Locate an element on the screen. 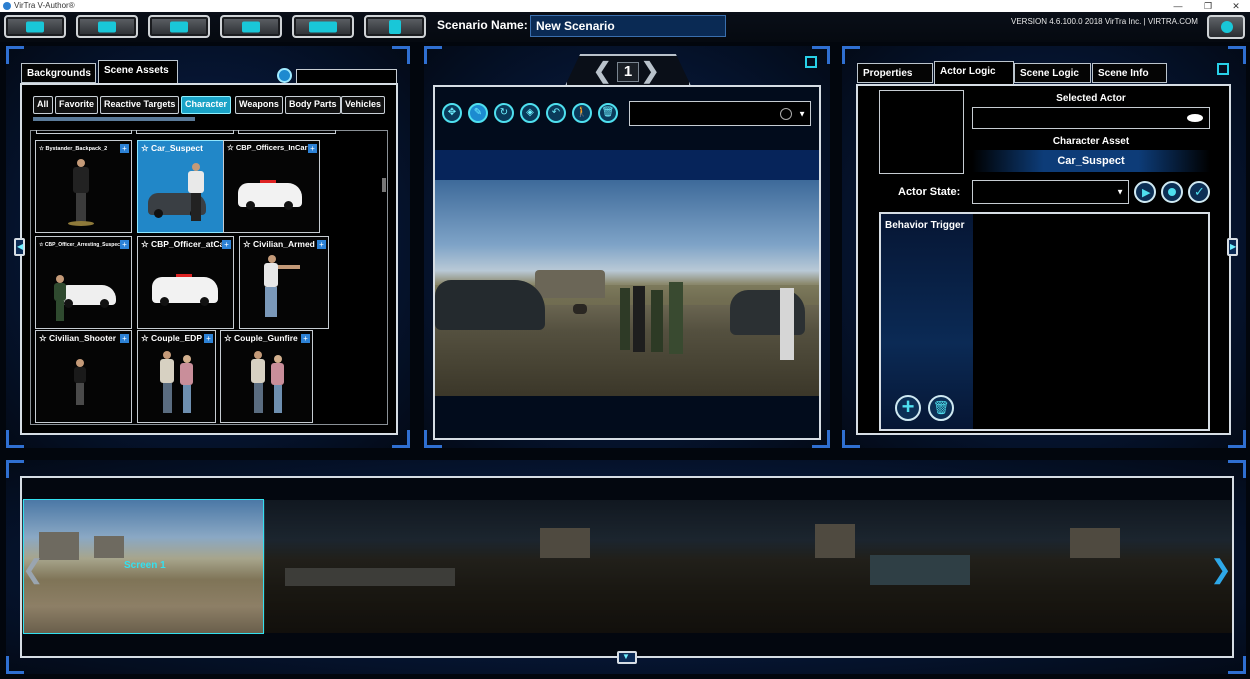 Image resolution: width=1250 pixels, height=679 pixels. next-screen-button: ❯ is located at coordinates (650, 71).